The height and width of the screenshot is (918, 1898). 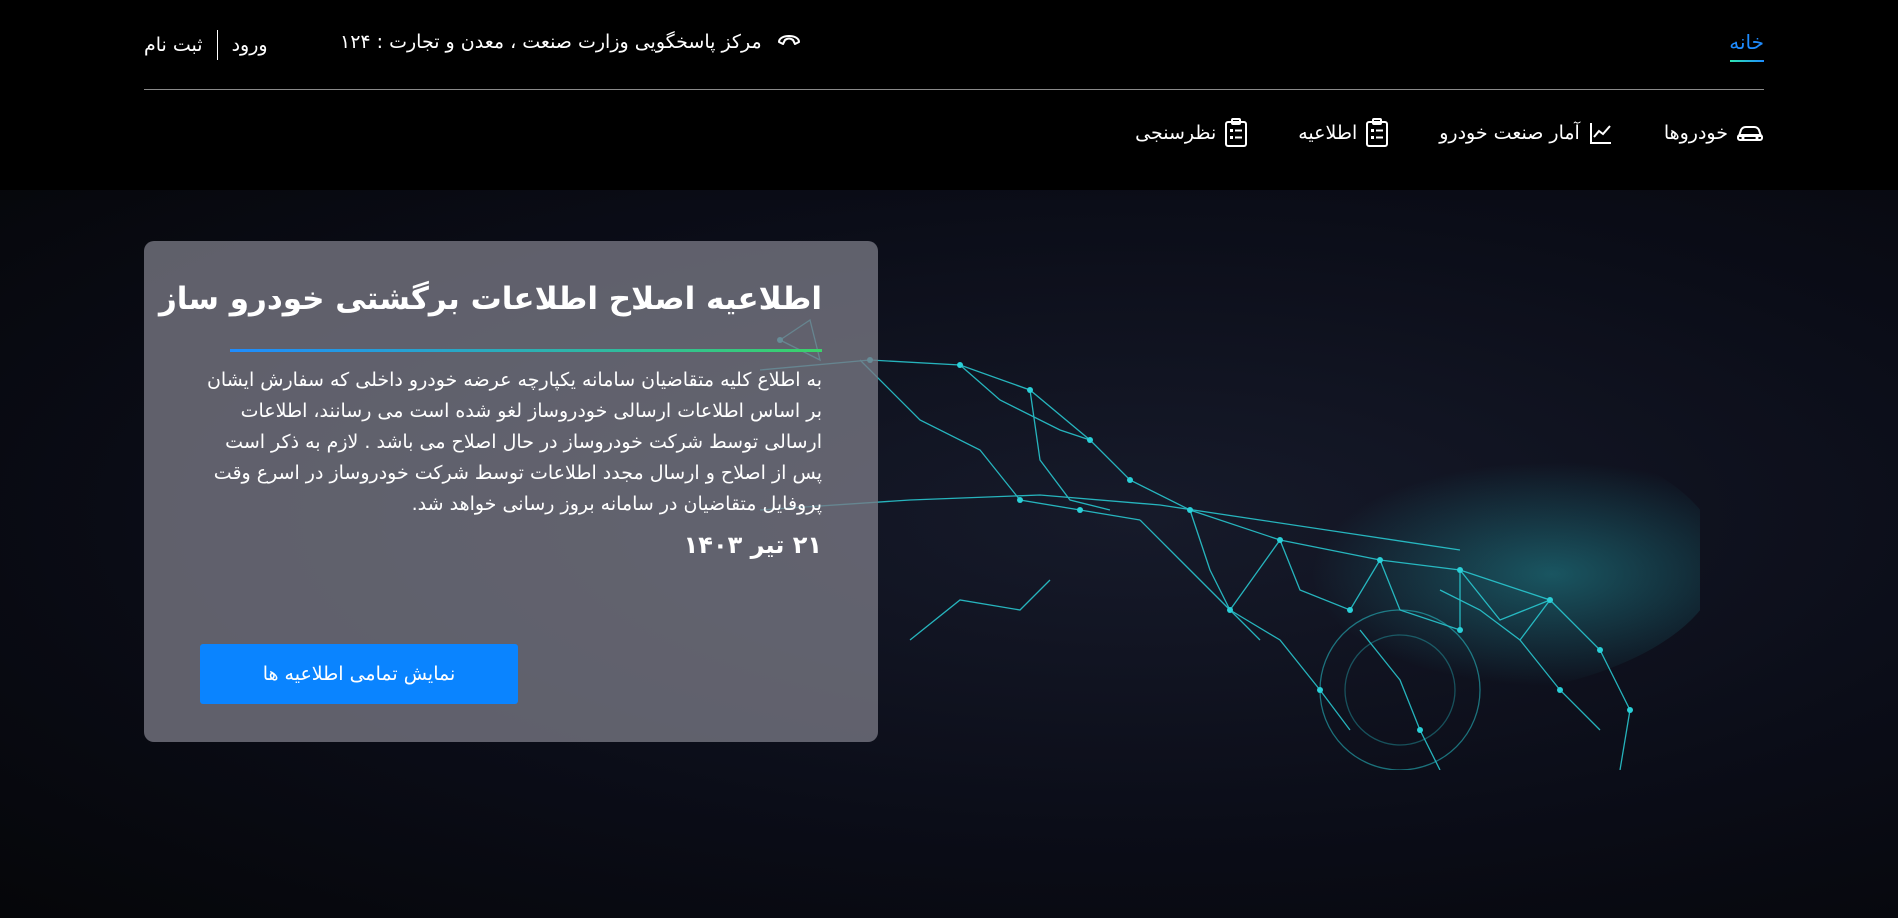 I want to click on nav-item-label: اطلاعیه, so click(x=1328, y=133).